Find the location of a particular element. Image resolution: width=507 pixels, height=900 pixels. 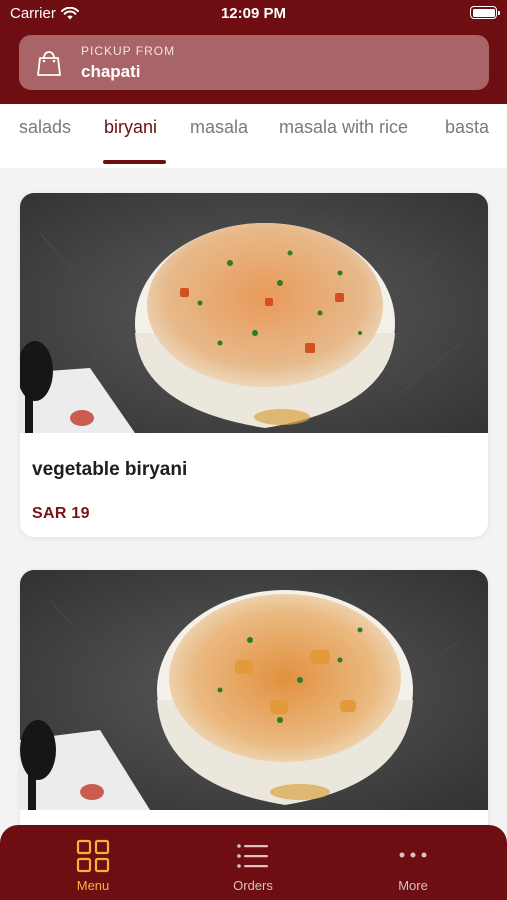

nav-menu: Menu is located at coordinates (93, 866).